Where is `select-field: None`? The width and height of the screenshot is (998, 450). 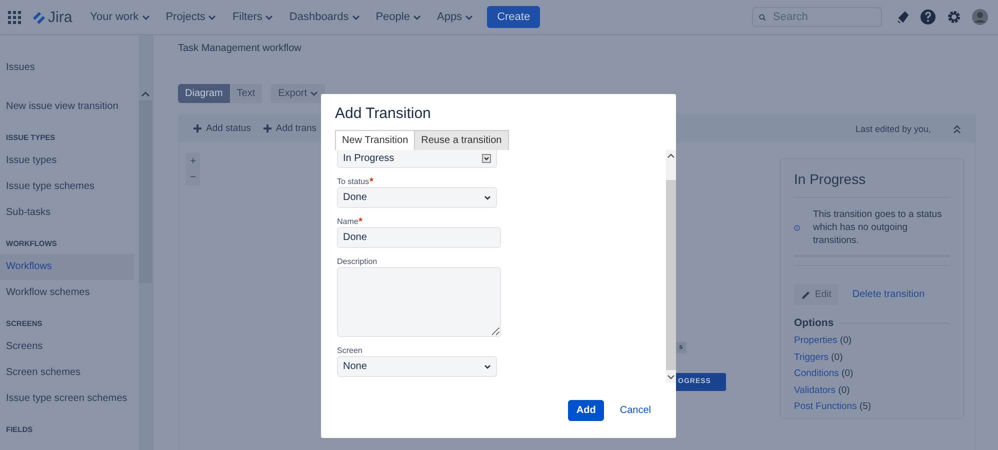 select-field: None is located at coordinates (417, 366).